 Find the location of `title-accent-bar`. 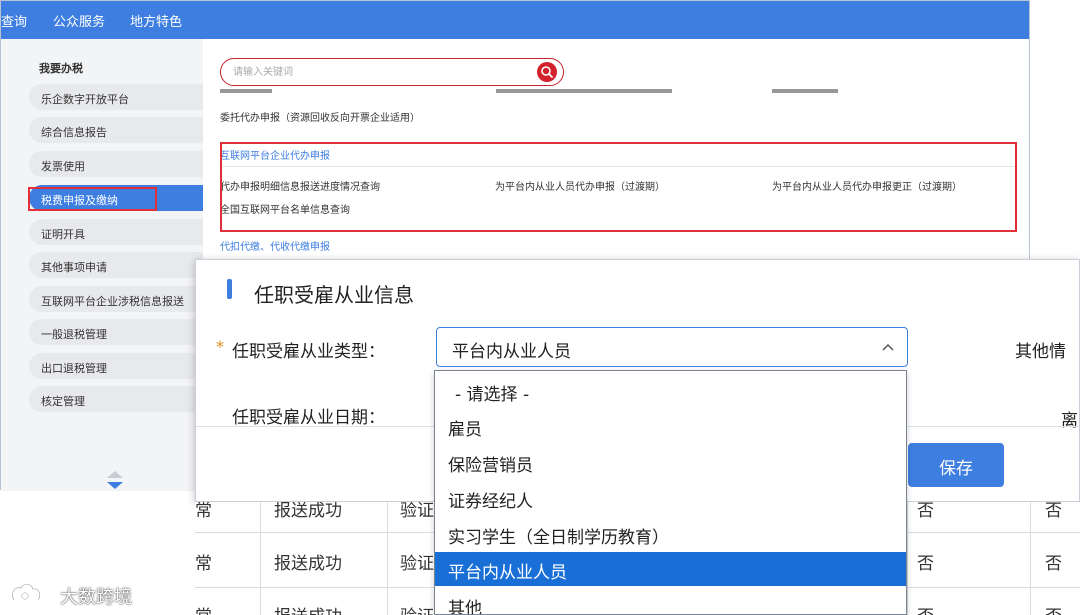

title-accent-bar is located at coordinates (229, 289).